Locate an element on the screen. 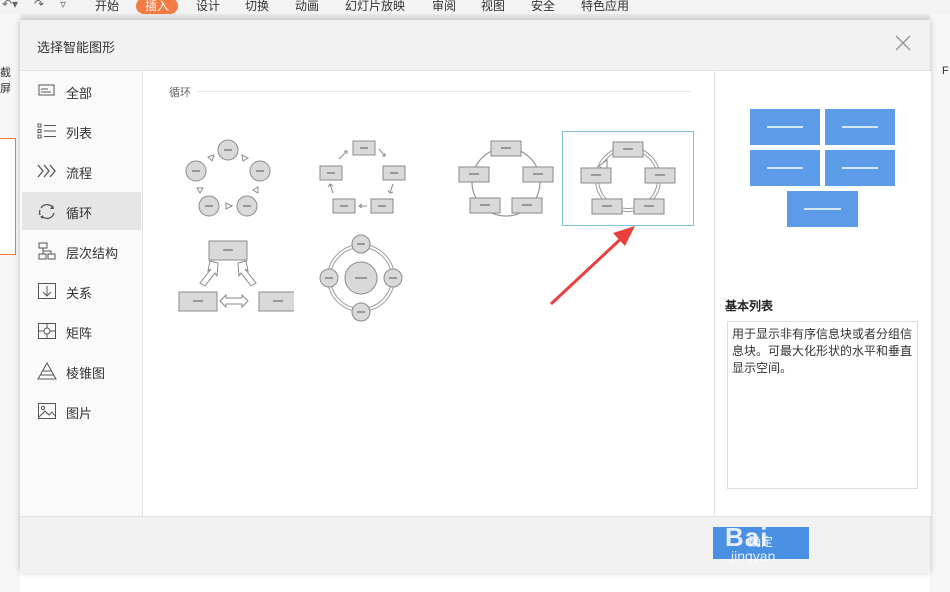  sidebar-item-process: 流程 is located at coordinates (81, 171).